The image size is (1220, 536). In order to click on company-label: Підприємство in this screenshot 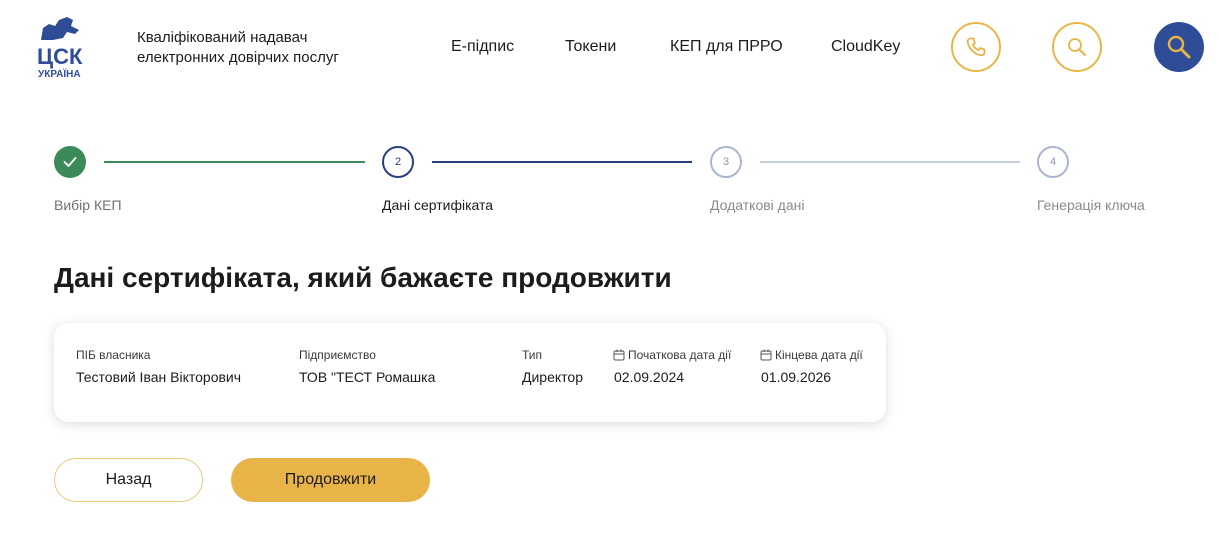, I will do `click(337, 355)`.